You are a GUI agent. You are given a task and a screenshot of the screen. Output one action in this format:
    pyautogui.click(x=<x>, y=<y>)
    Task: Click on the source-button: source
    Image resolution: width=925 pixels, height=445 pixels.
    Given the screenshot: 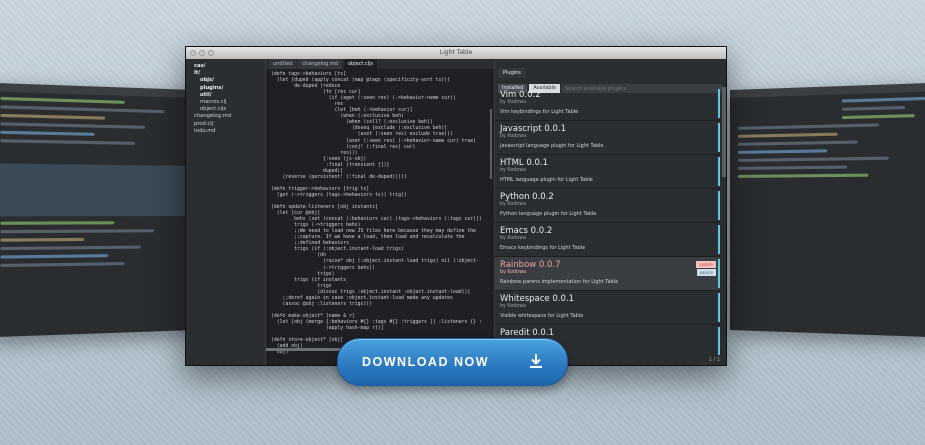 What is the action you would take?
    pyautogui.click(x=706, y=272)
    